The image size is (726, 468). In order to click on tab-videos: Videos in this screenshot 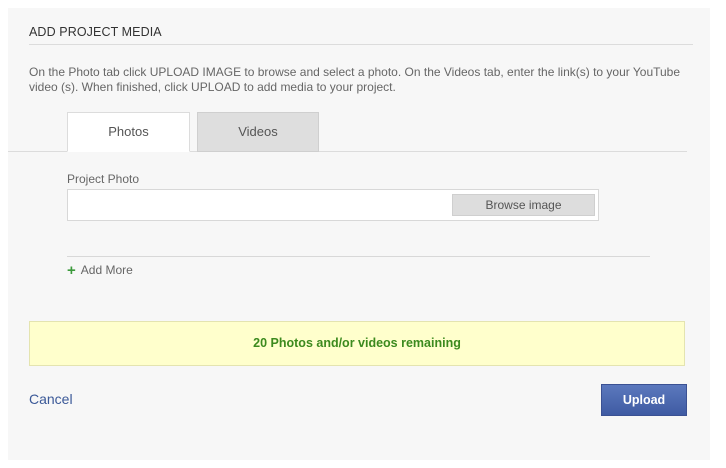, I will do `click(258, 132)`.